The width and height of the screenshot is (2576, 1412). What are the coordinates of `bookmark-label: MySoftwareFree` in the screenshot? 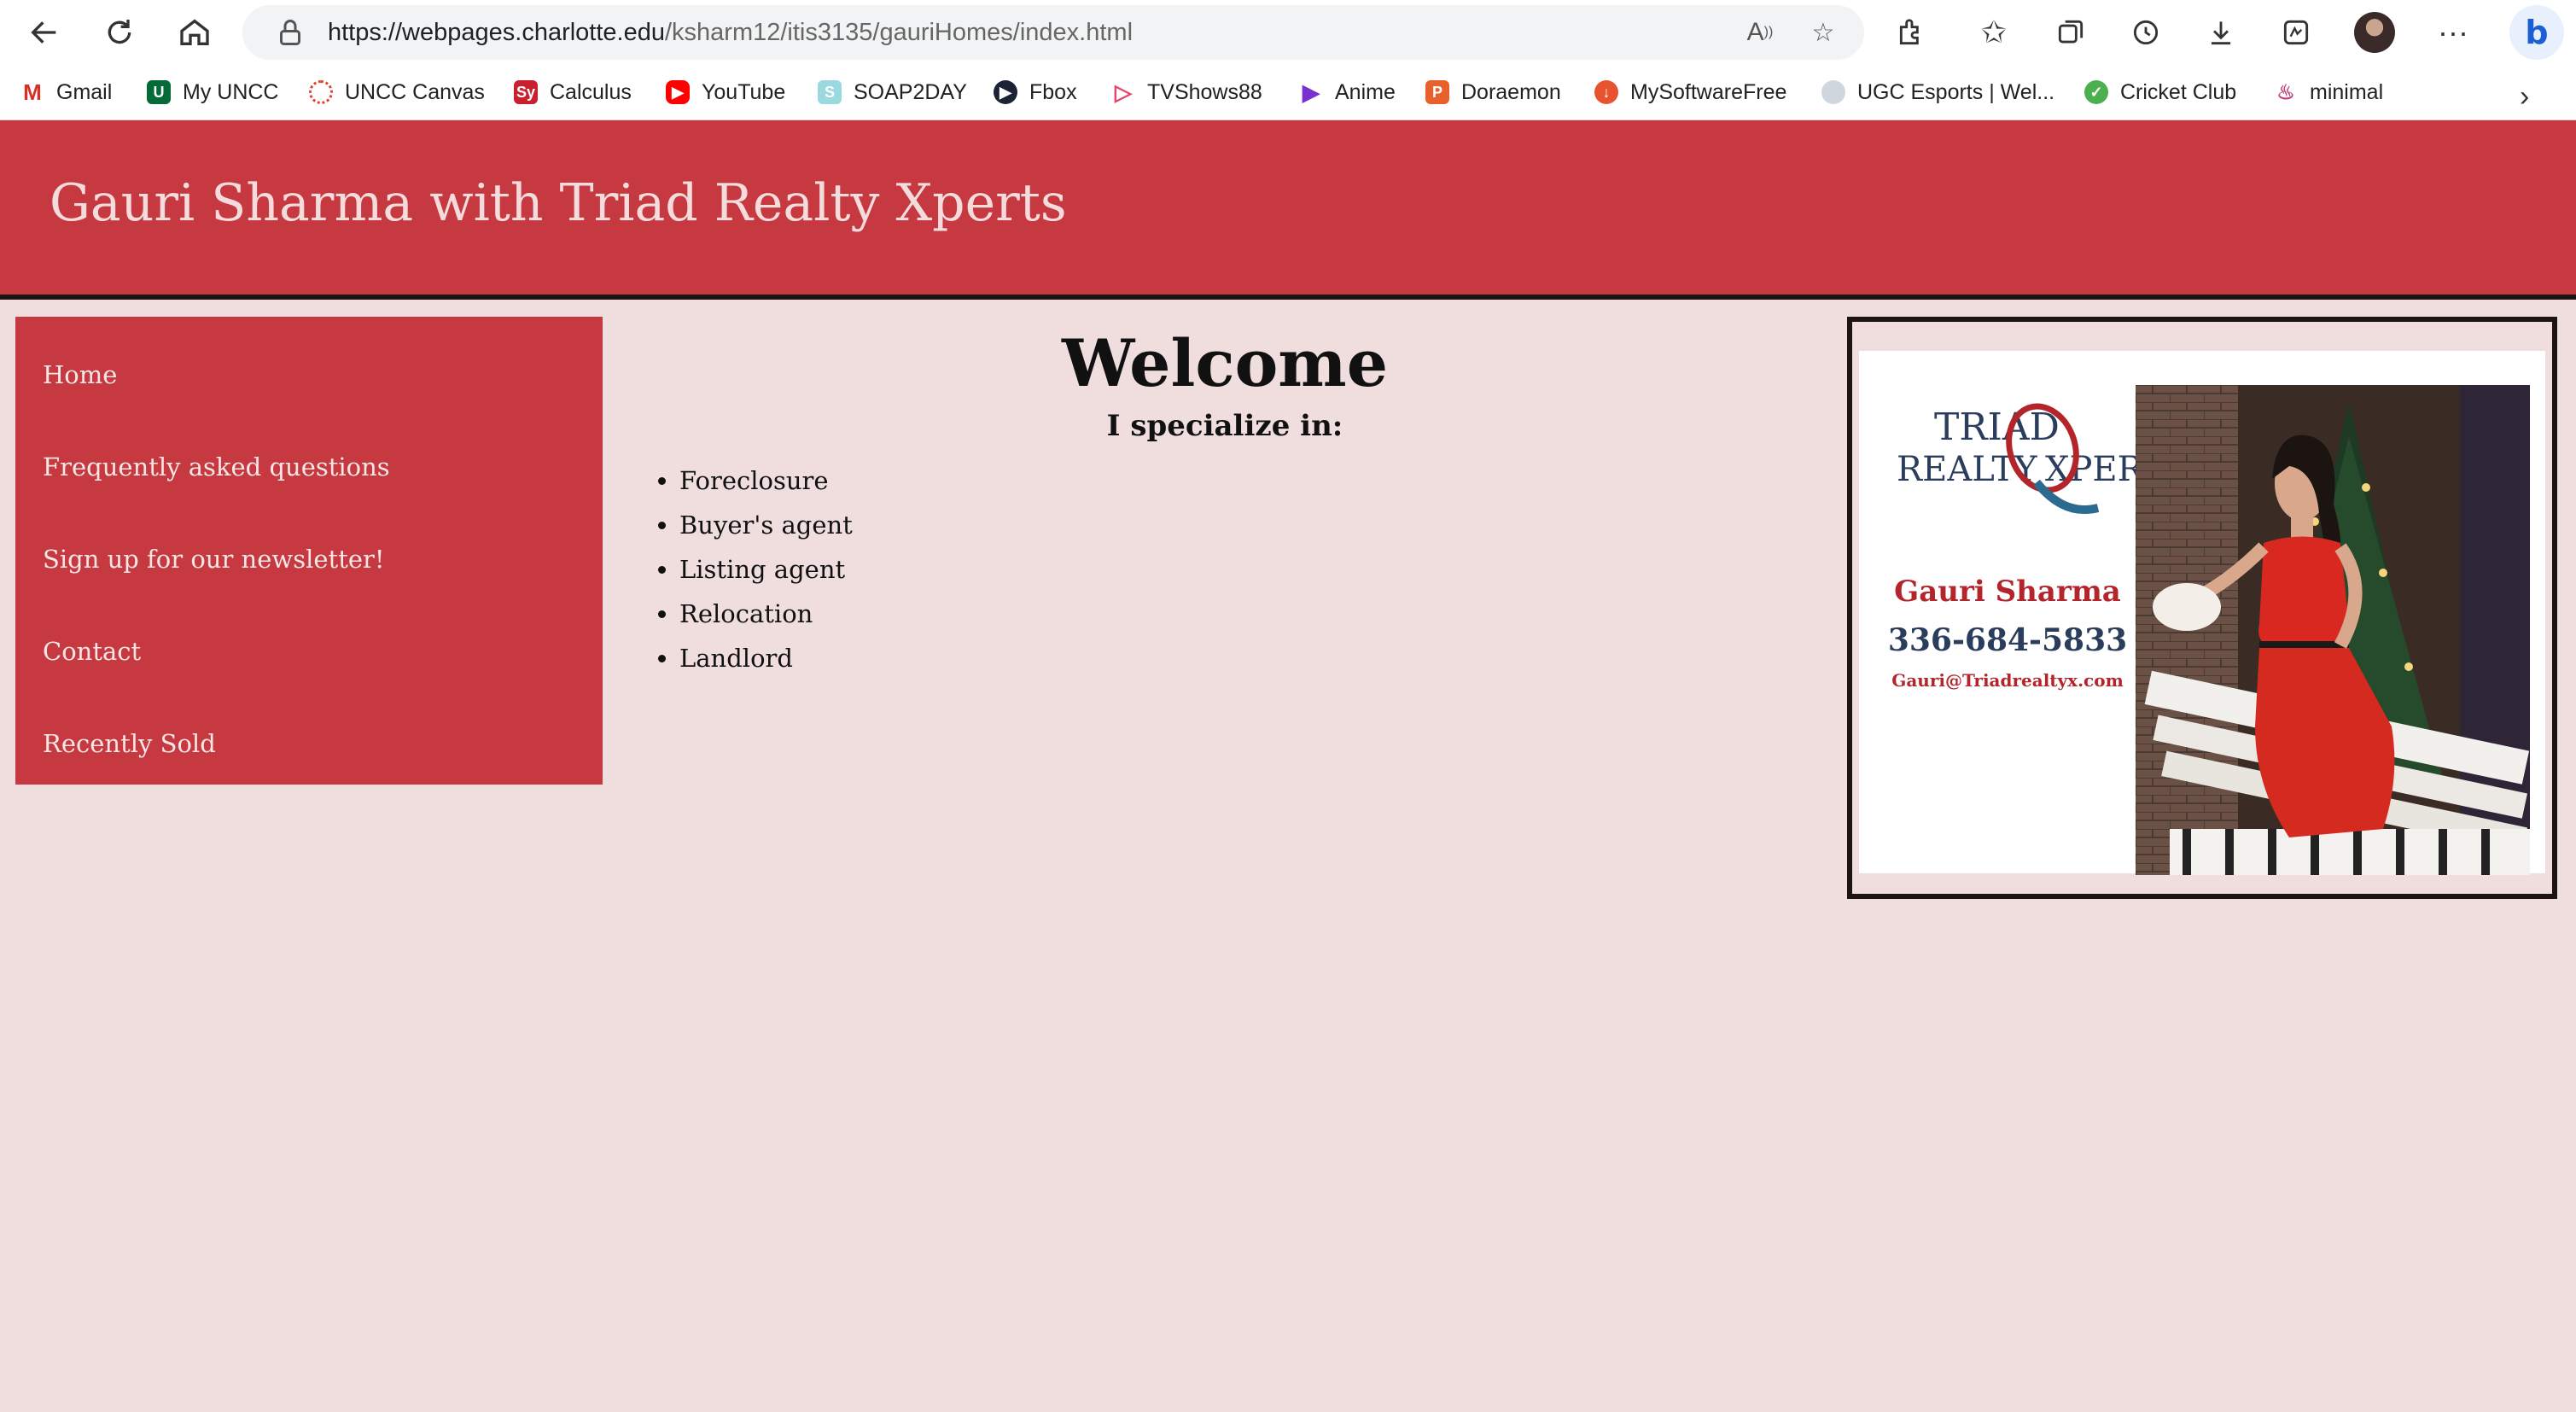 It's located at (1708, 91).